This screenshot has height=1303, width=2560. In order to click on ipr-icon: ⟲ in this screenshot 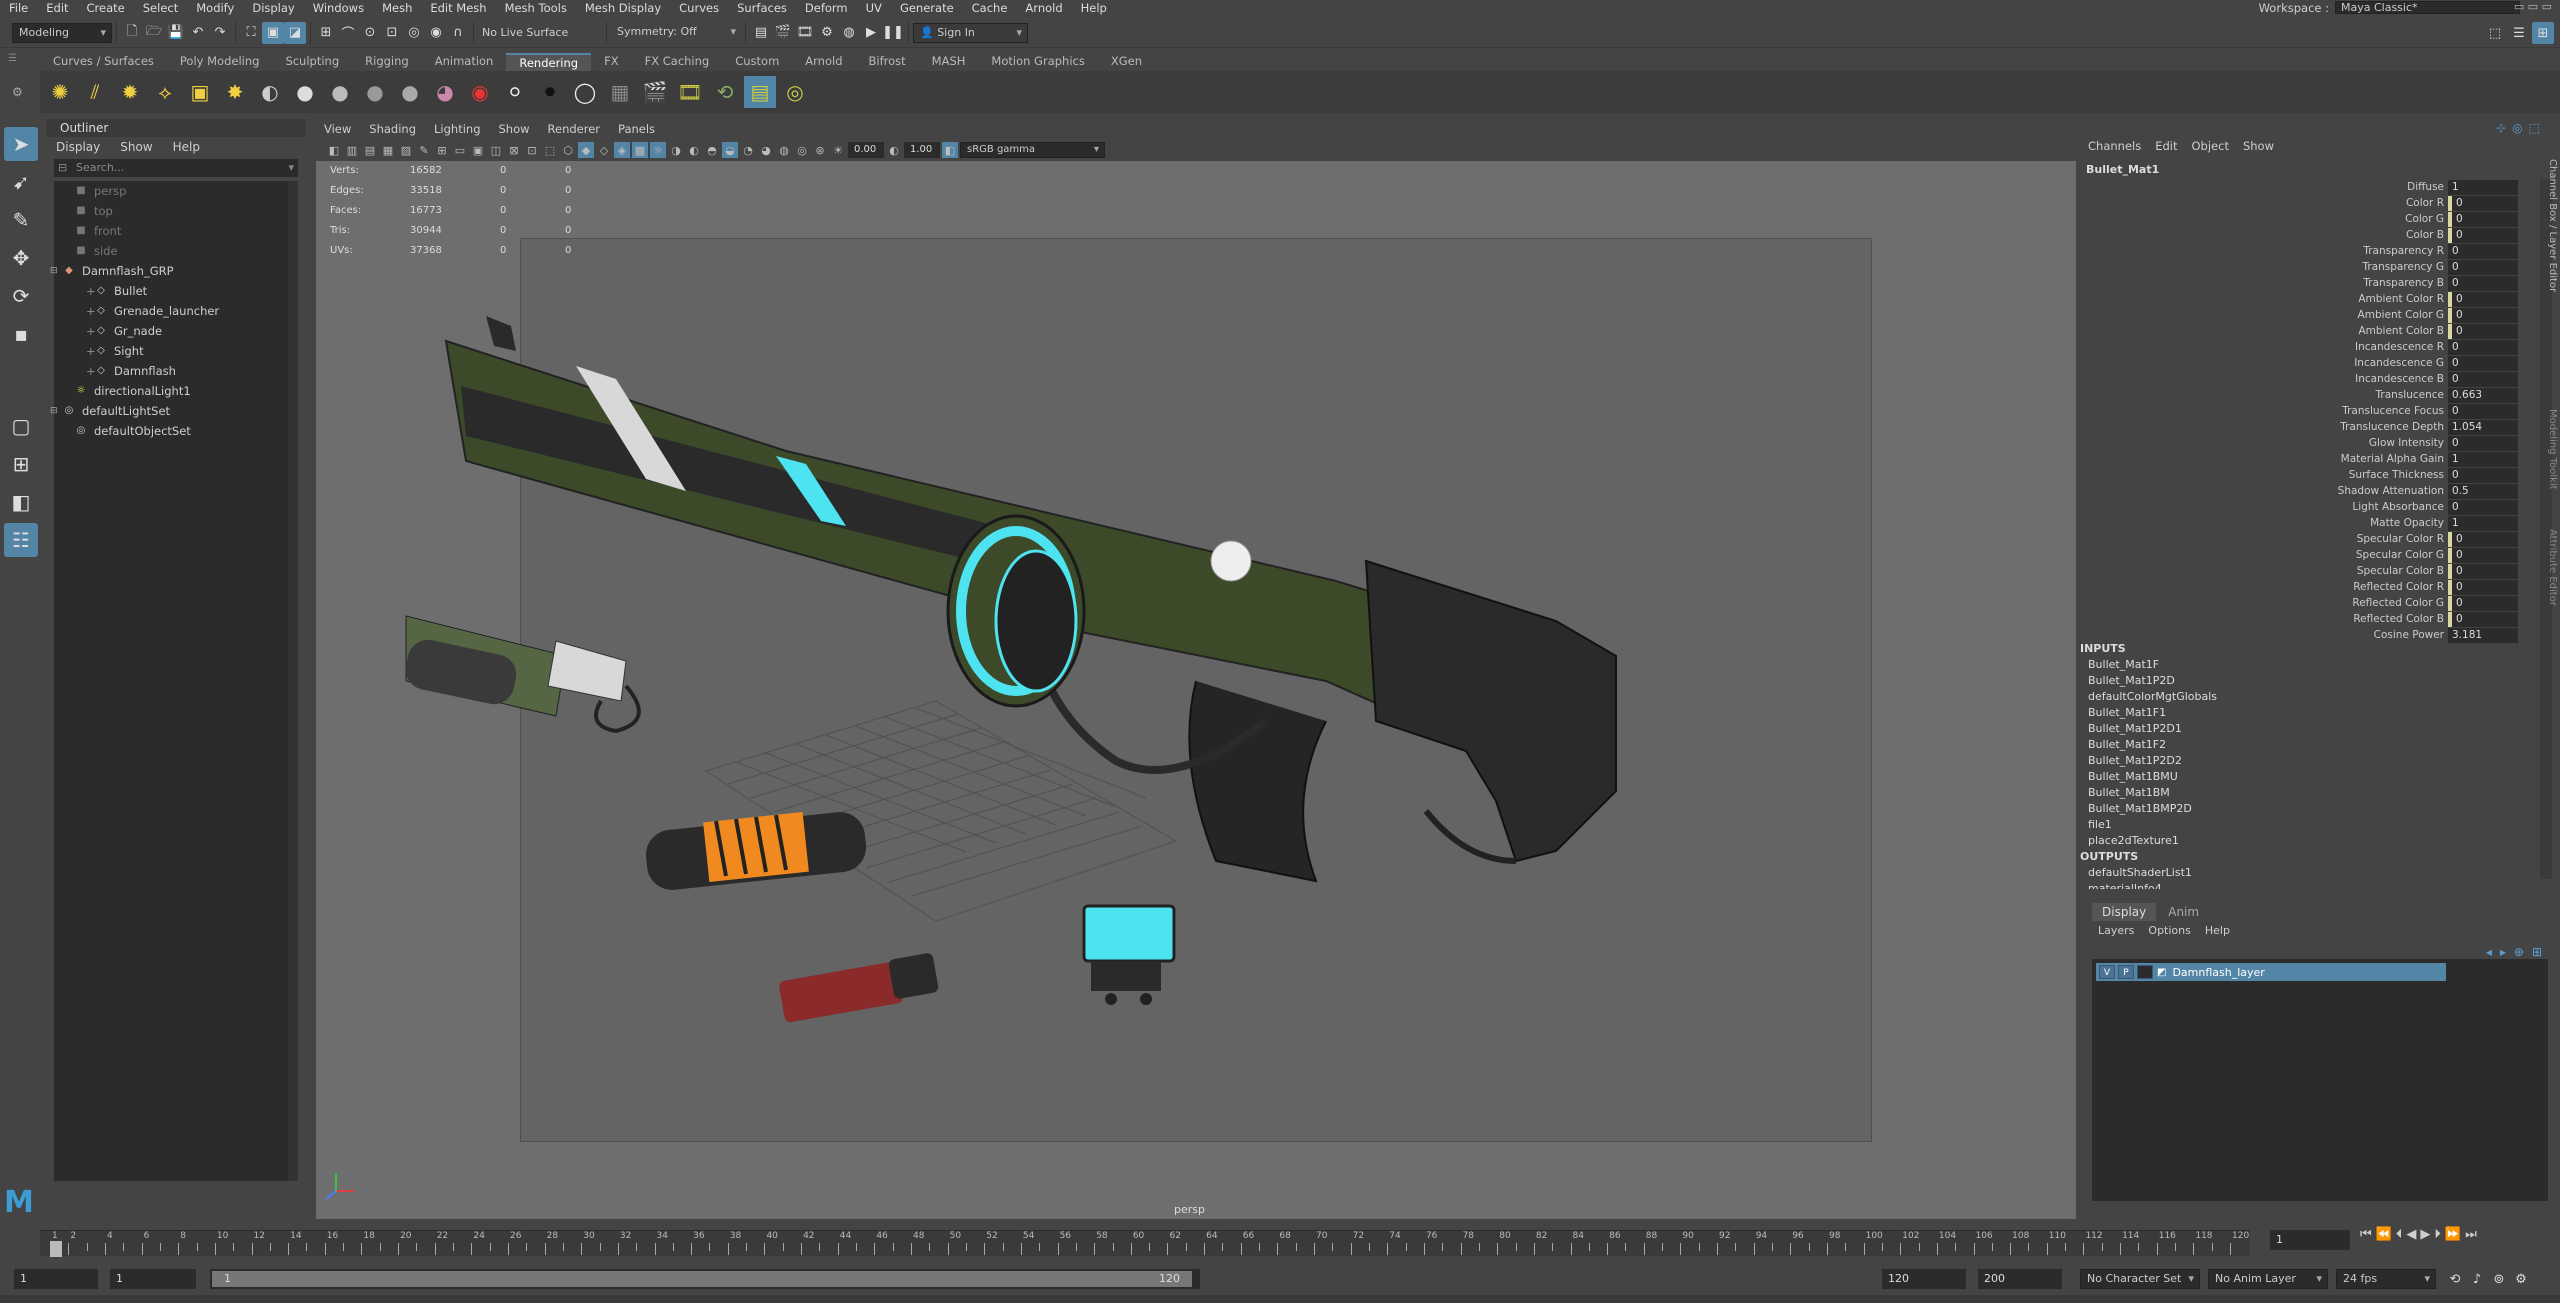, I will do `click(725, 92)`.